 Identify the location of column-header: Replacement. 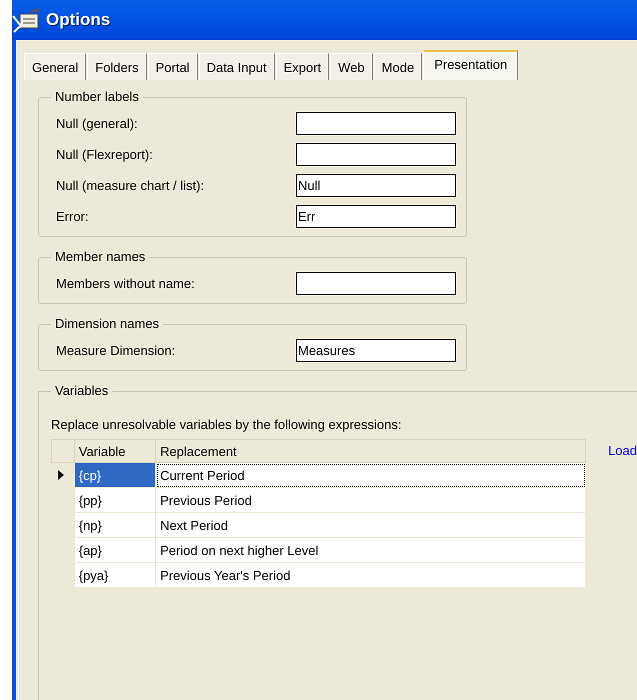
(371, 451).